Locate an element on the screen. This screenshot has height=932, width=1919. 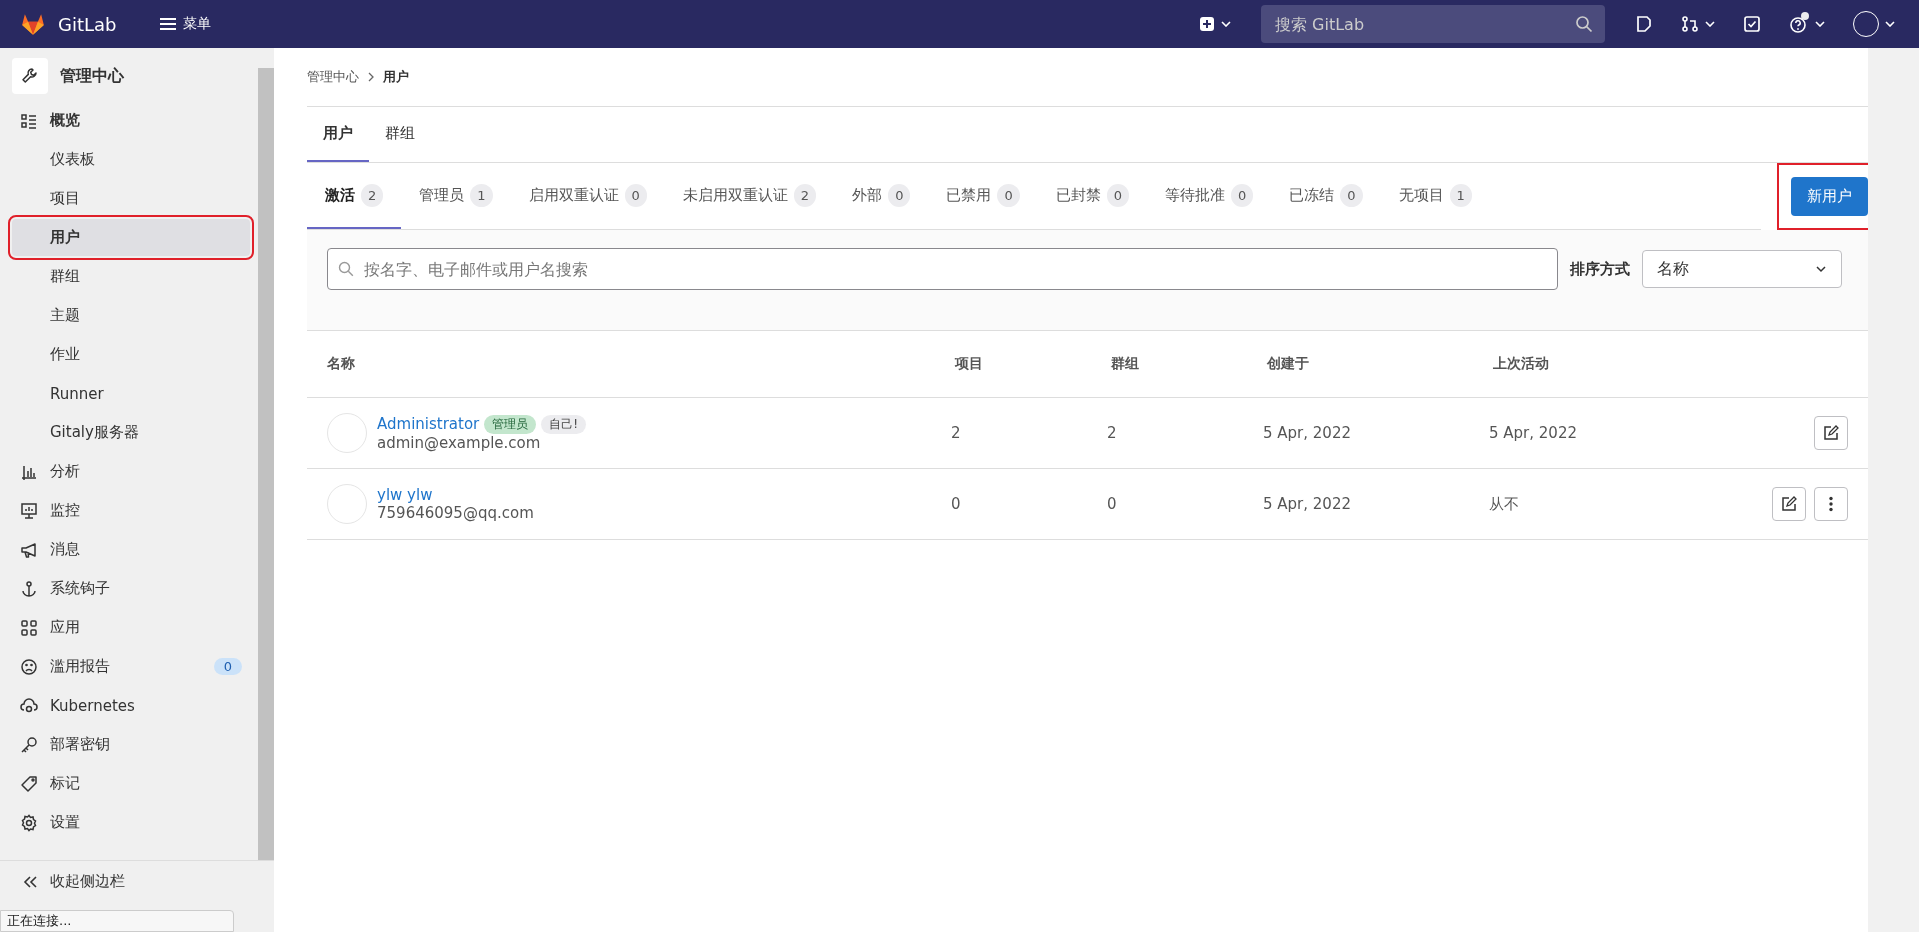
search-input: 搜索 GitLab is located at coordinates (1424, 24).